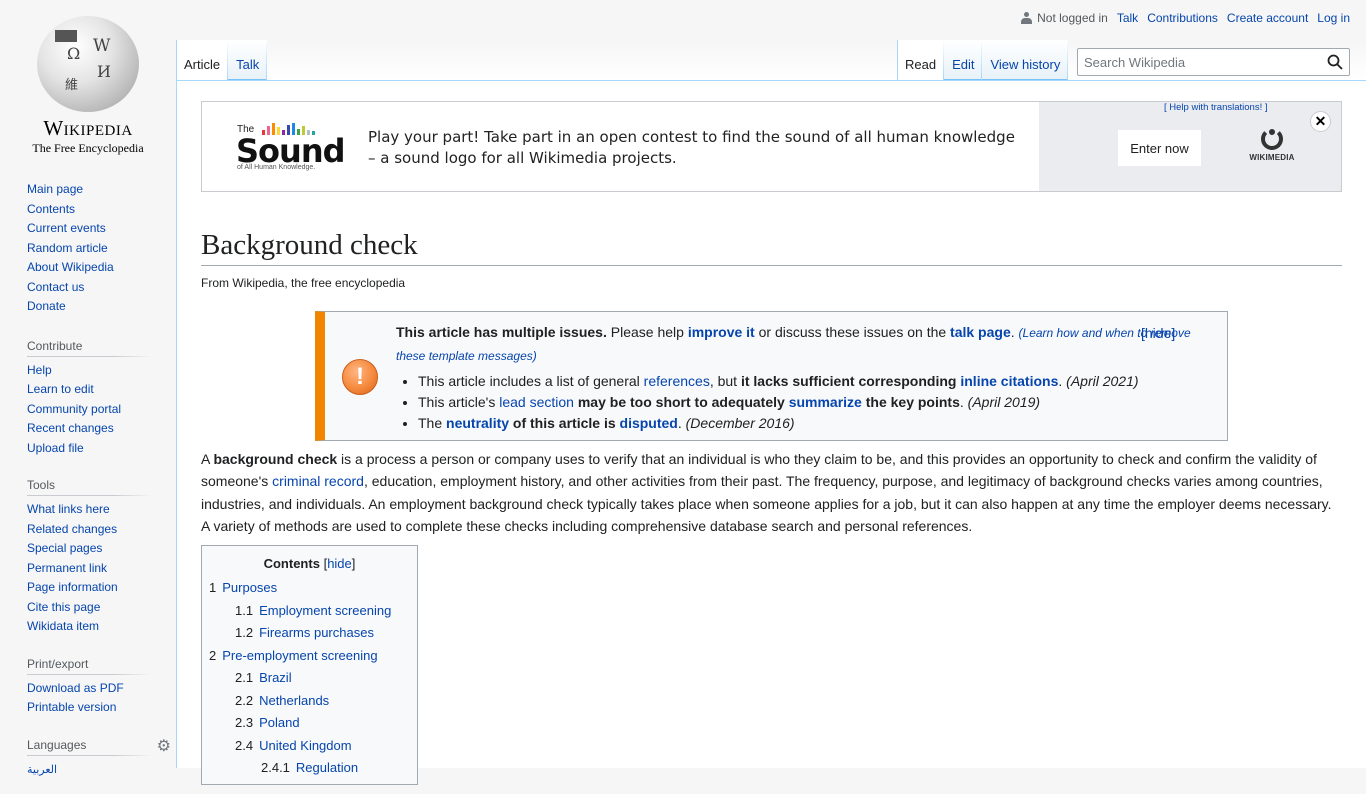 The width and height of the screenshot is (1366, 794). I want to click on languages-heading: Languages ⚙, so click(99, 746).